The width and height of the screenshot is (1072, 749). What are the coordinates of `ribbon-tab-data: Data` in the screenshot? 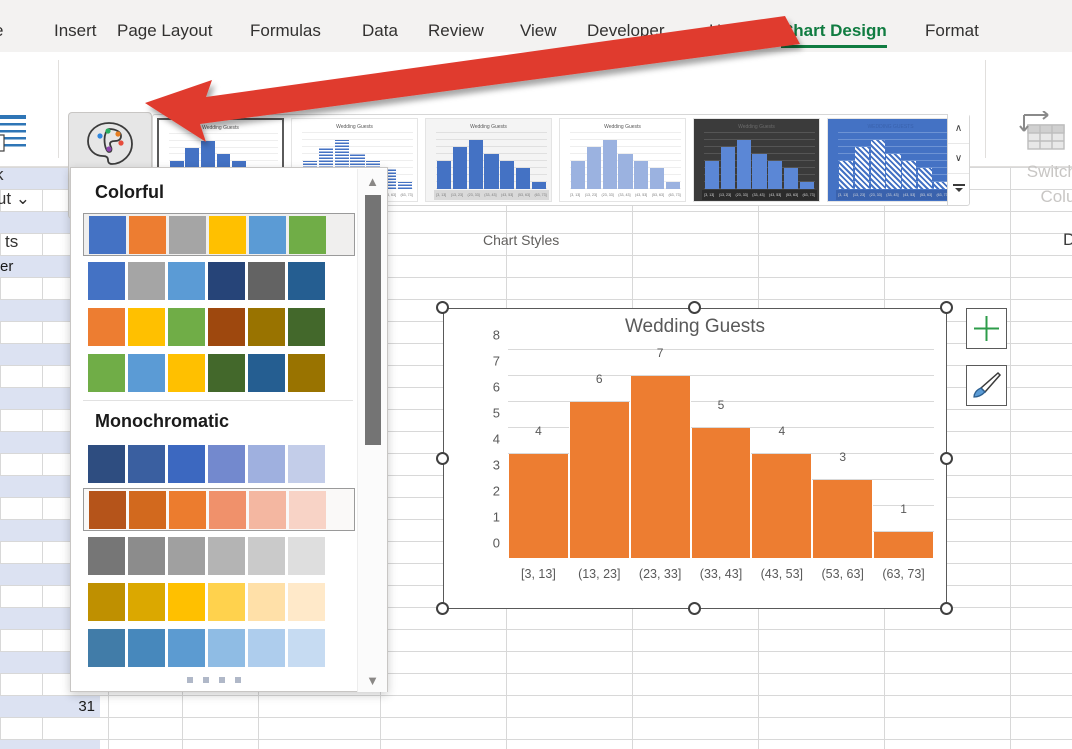 It's located at (380, 31).